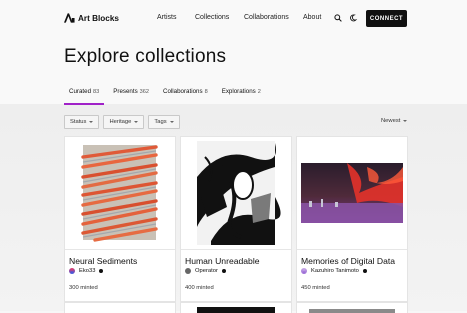 The height and width of the screenshot is (313, 467). I want to click on artist-name: Kazuhiro Tanimoto, so click(335, 271).